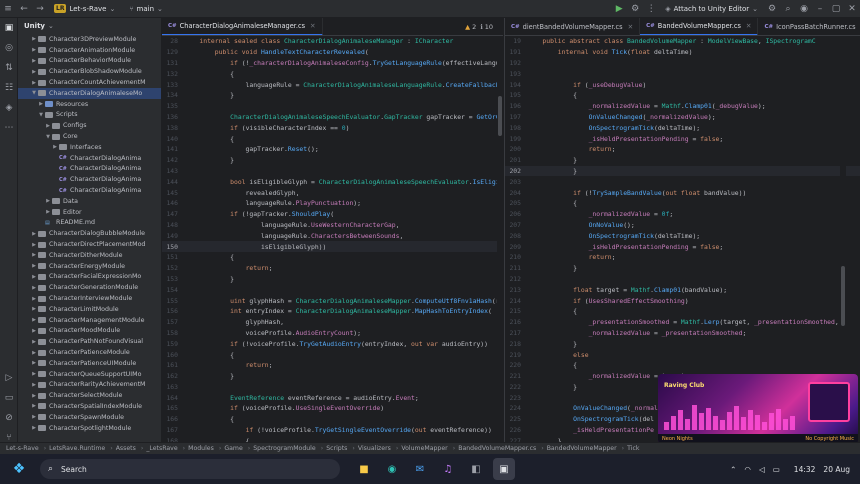 This screenshot has height=484, width=860. I want to click on tree-item: ▶ CharacterPatienceUIModule, so click(89, 363).